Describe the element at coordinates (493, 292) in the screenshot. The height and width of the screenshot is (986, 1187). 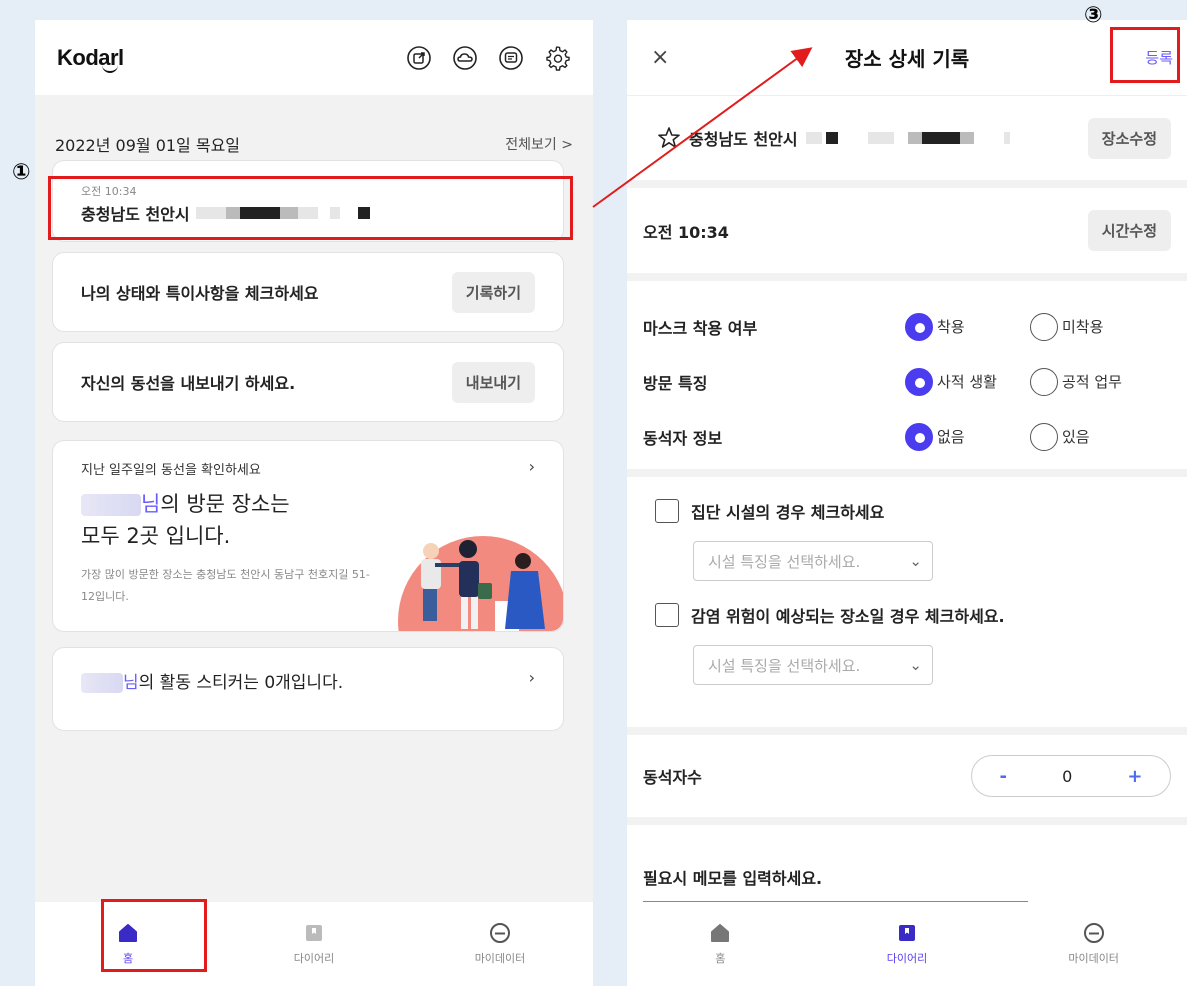
I see `record-button: 기록하기` at that location.